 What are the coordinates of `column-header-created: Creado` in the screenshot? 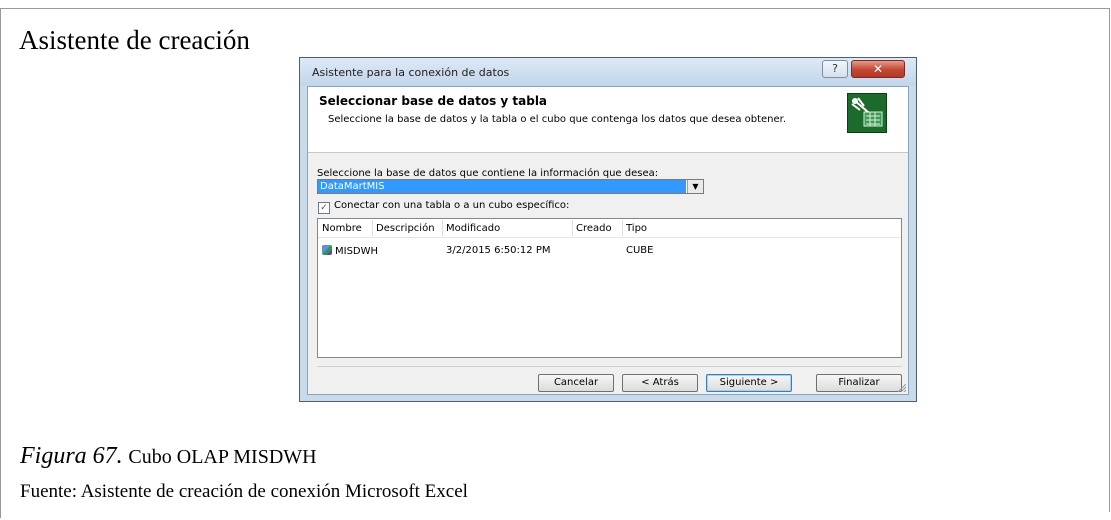 It's located at (594, 228).